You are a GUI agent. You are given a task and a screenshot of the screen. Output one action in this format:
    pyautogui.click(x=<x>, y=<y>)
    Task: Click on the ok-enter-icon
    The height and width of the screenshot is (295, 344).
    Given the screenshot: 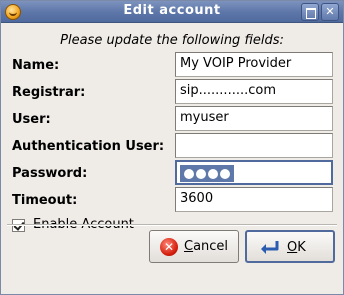 What is the action you would take?
    pyautogui.click(x=270, y=247)
    